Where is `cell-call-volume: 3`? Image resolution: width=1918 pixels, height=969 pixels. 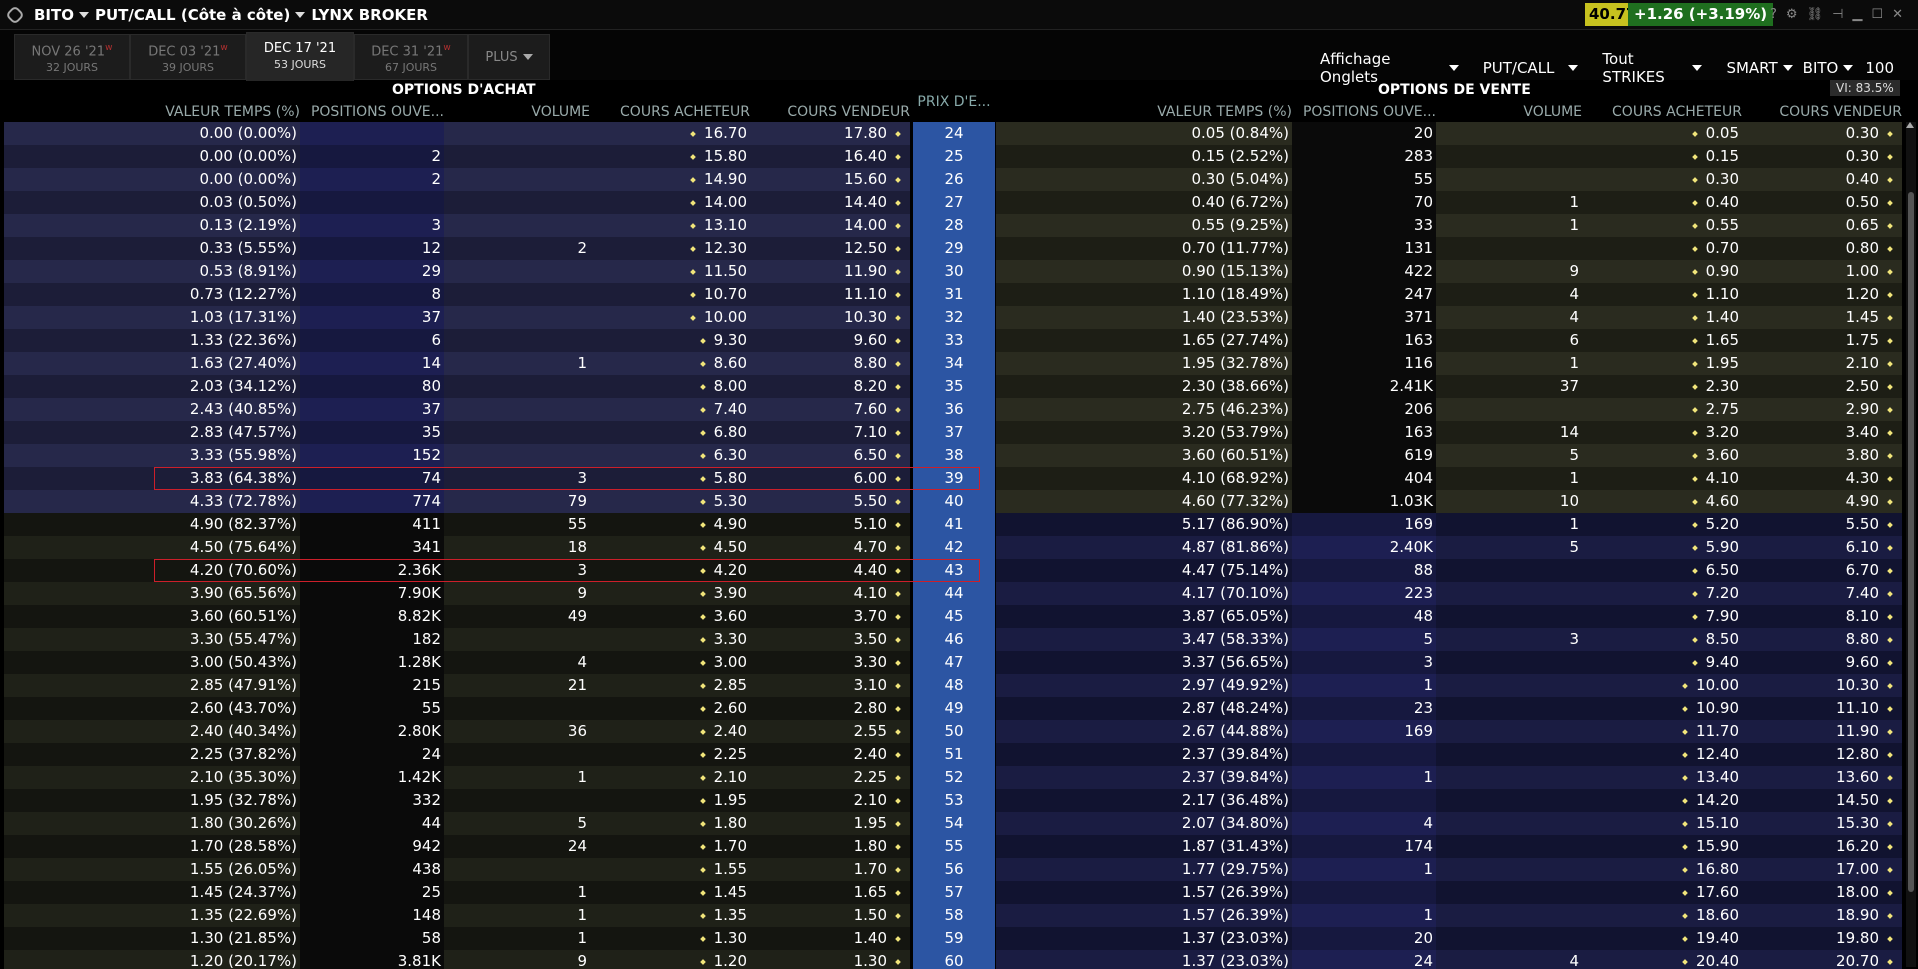
cell-call-volume: 3 is located at coordinates (517, 478).